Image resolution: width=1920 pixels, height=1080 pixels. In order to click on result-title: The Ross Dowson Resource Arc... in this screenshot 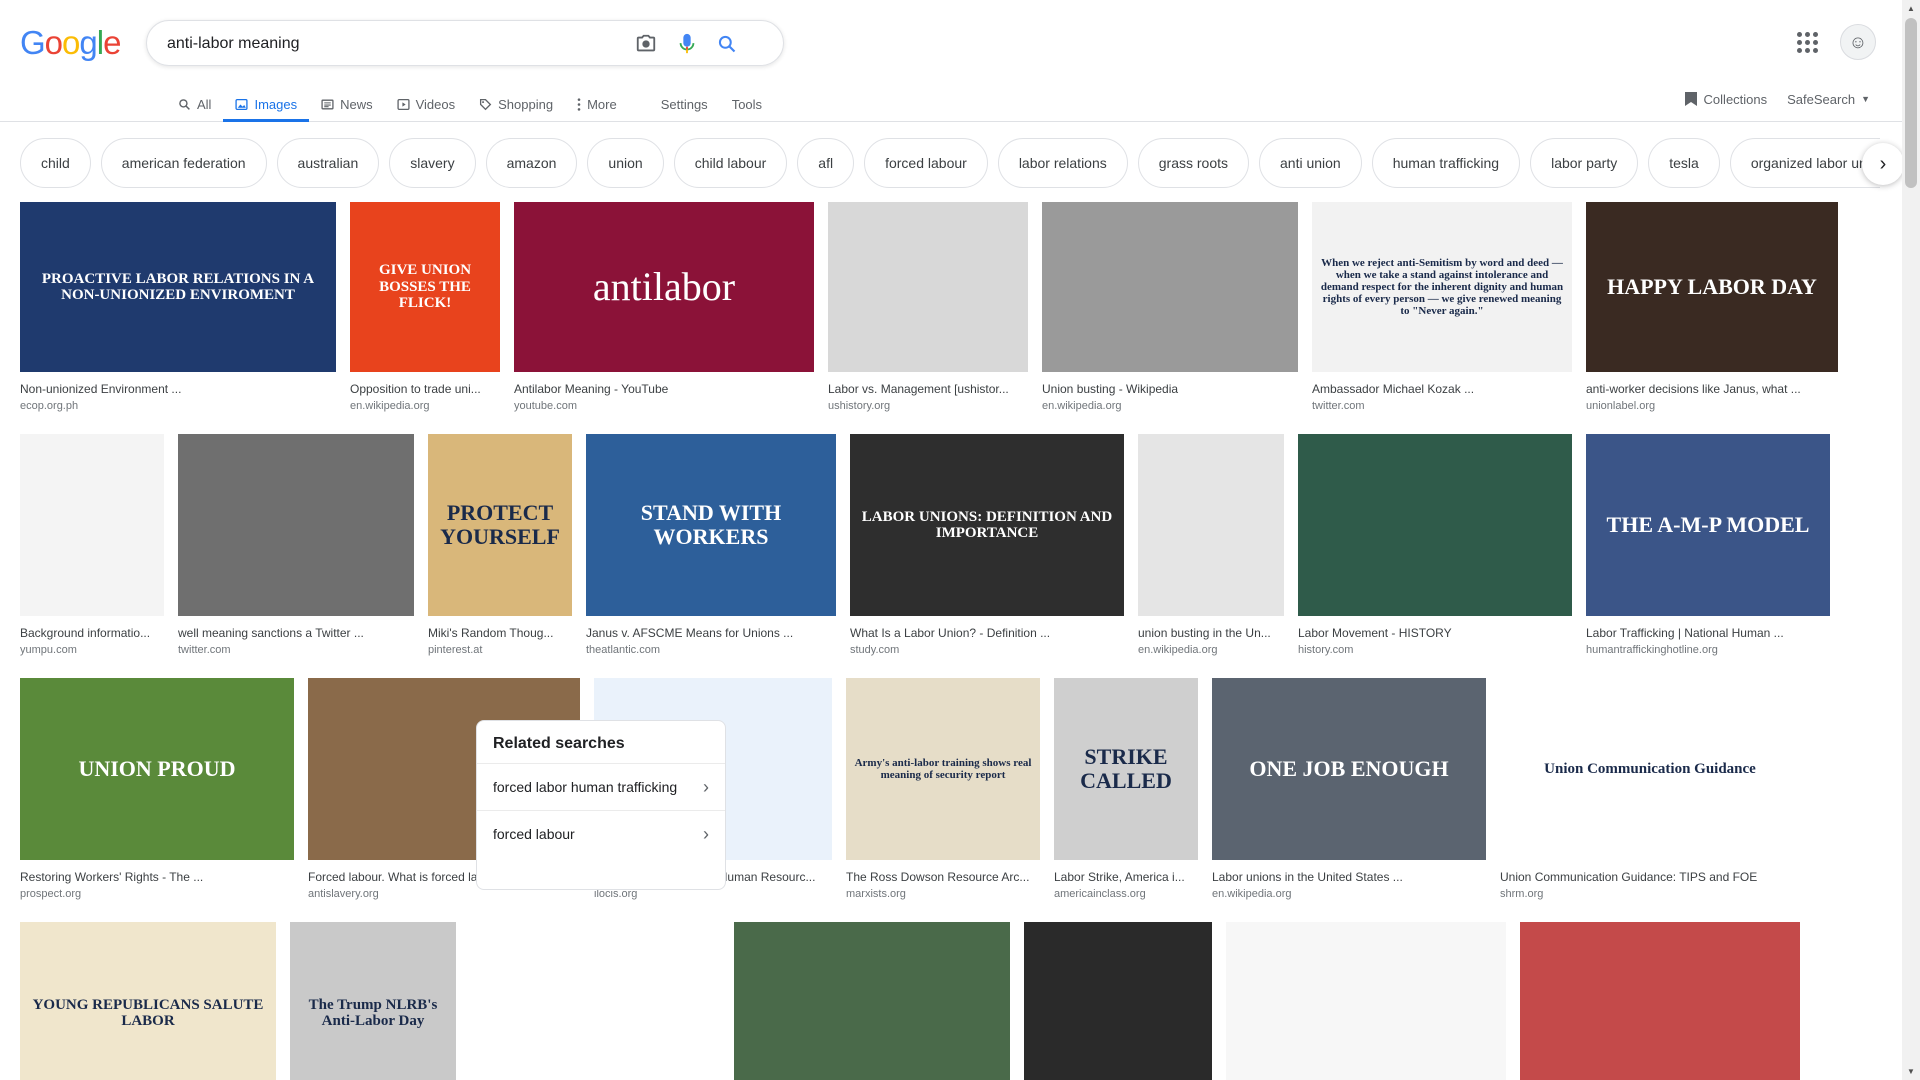, I will do `click(943, 877)`.